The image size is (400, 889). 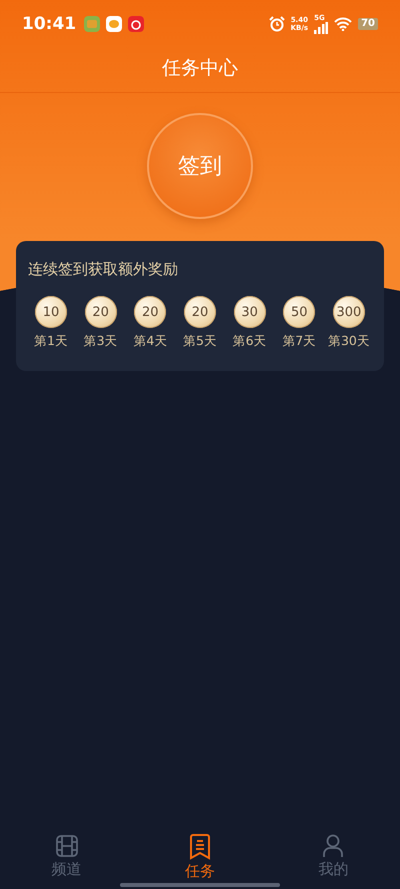 I want to click on home-indicator, so click(x=200, y=885).